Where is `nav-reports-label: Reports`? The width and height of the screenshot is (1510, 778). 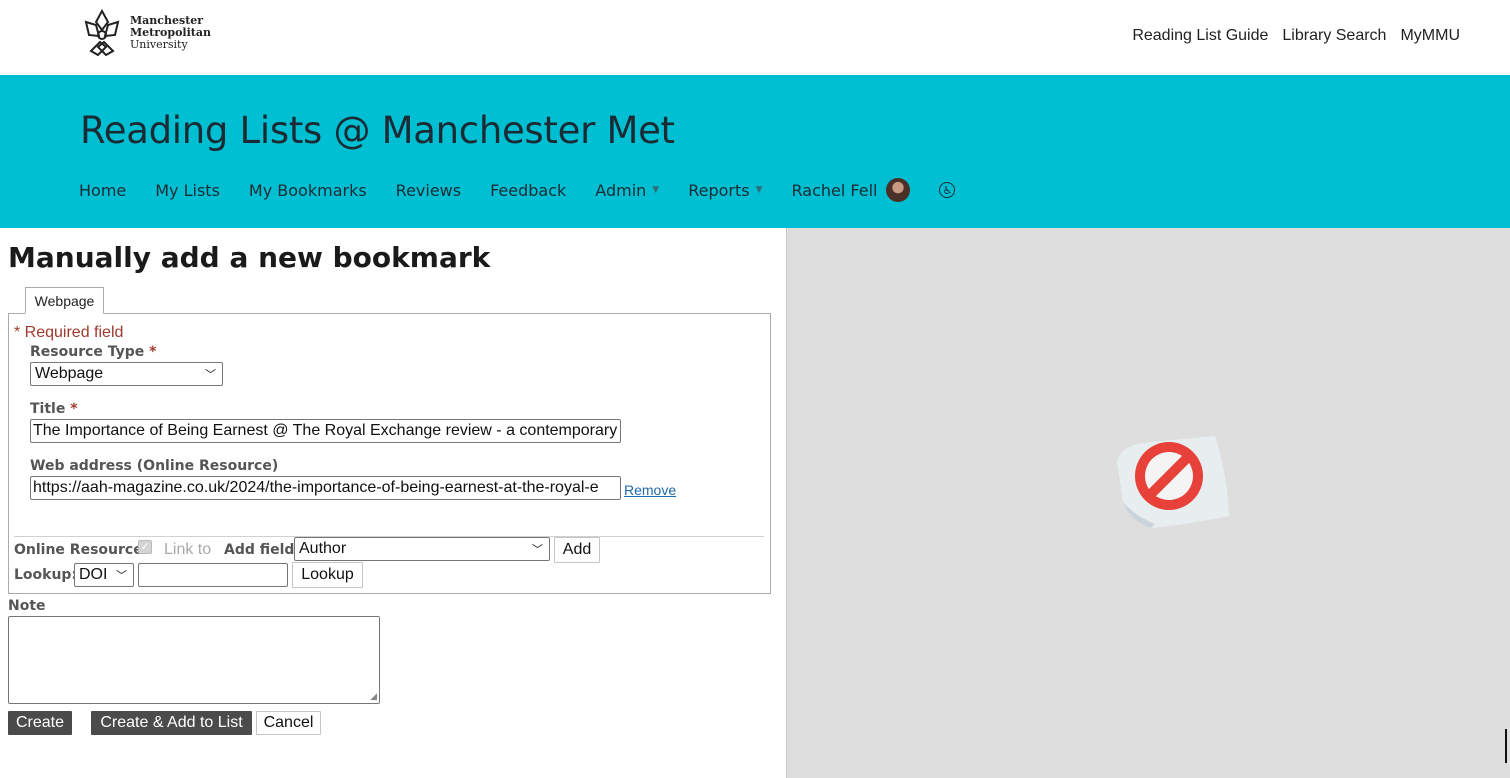 nav-reports-label: Reports is located at coordinates (719, 190).